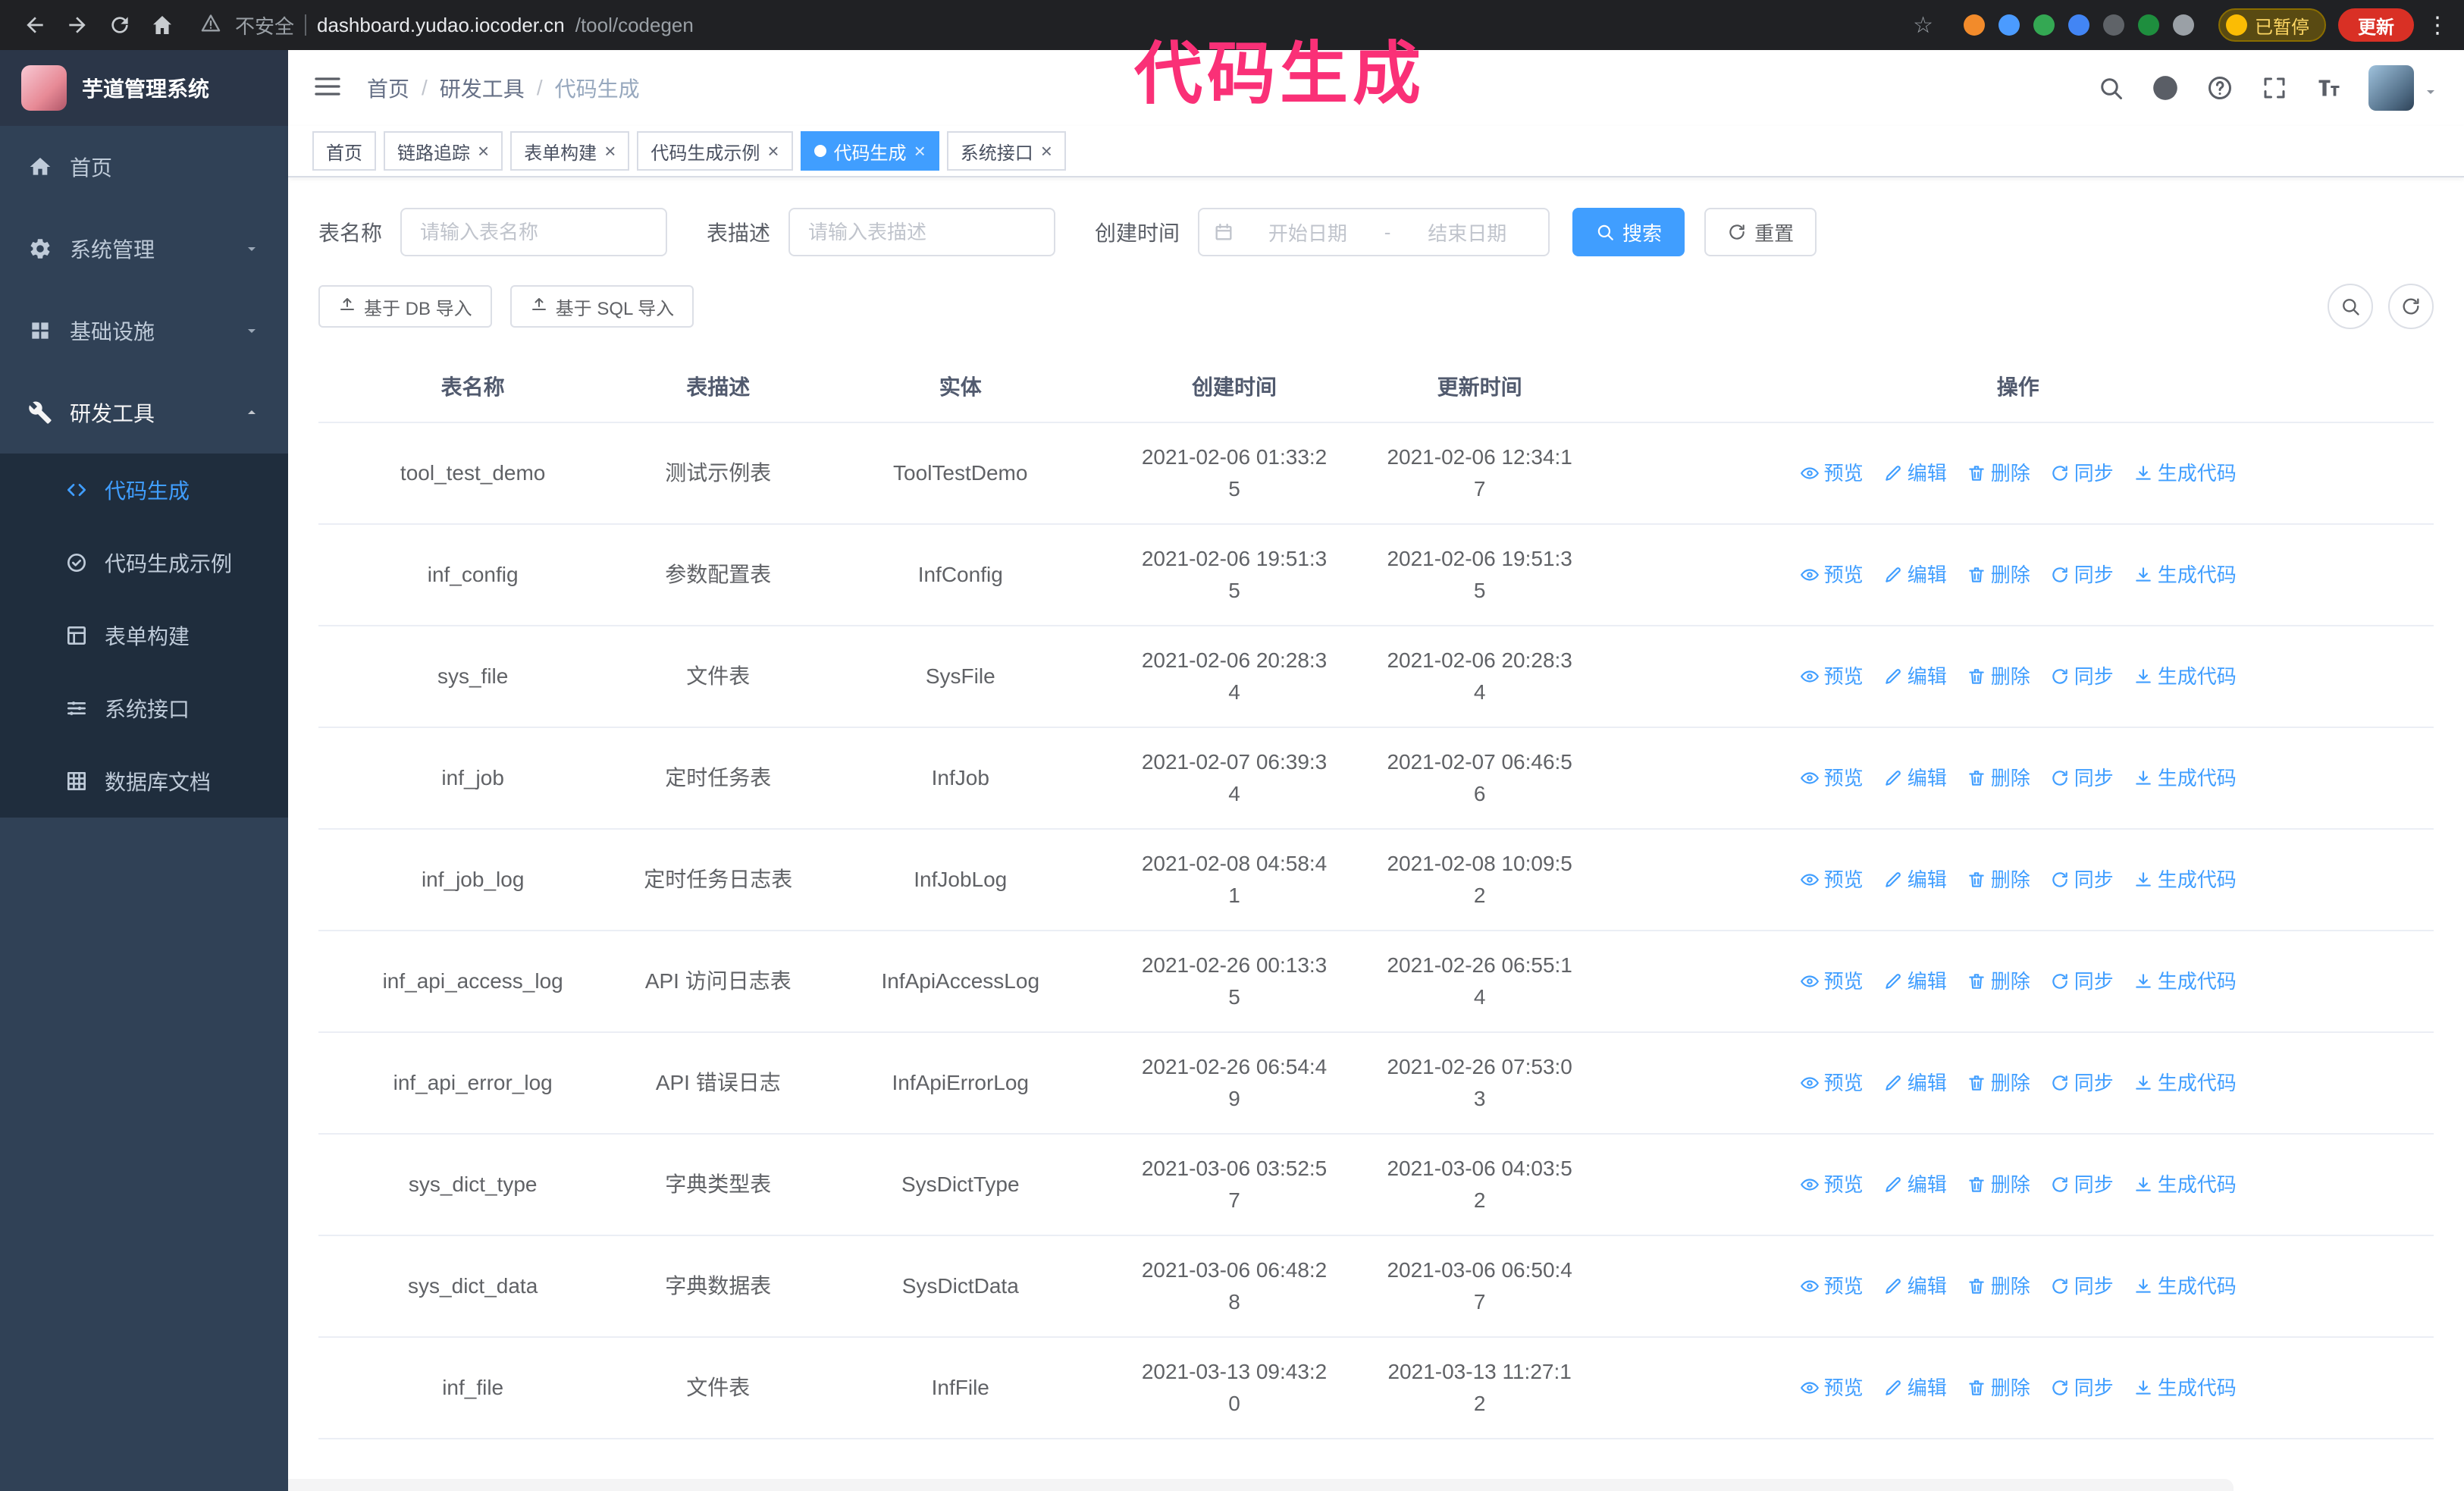  Describe the element at coordinates (144, 562) in the screenshot. I see `sidebar-submenu-item: 代码生成示例` at that location.